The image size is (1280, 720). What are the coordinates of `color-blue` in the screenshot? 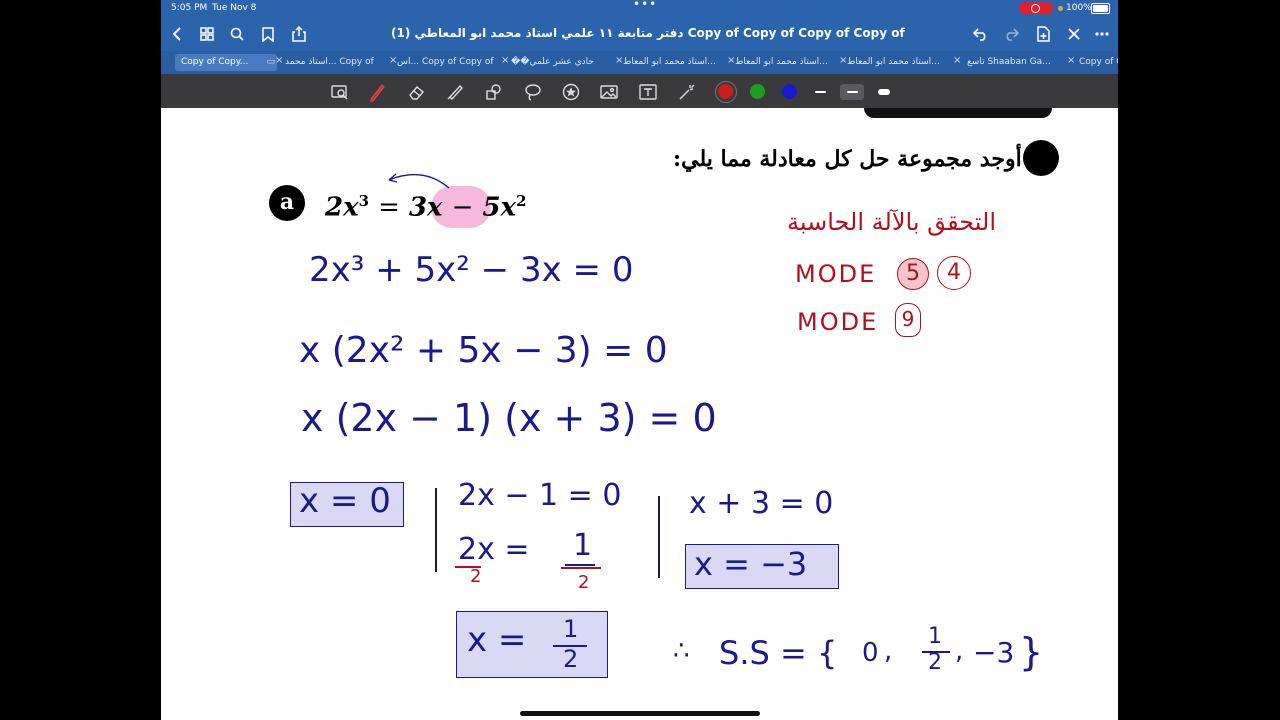 It's located at (789, 91).